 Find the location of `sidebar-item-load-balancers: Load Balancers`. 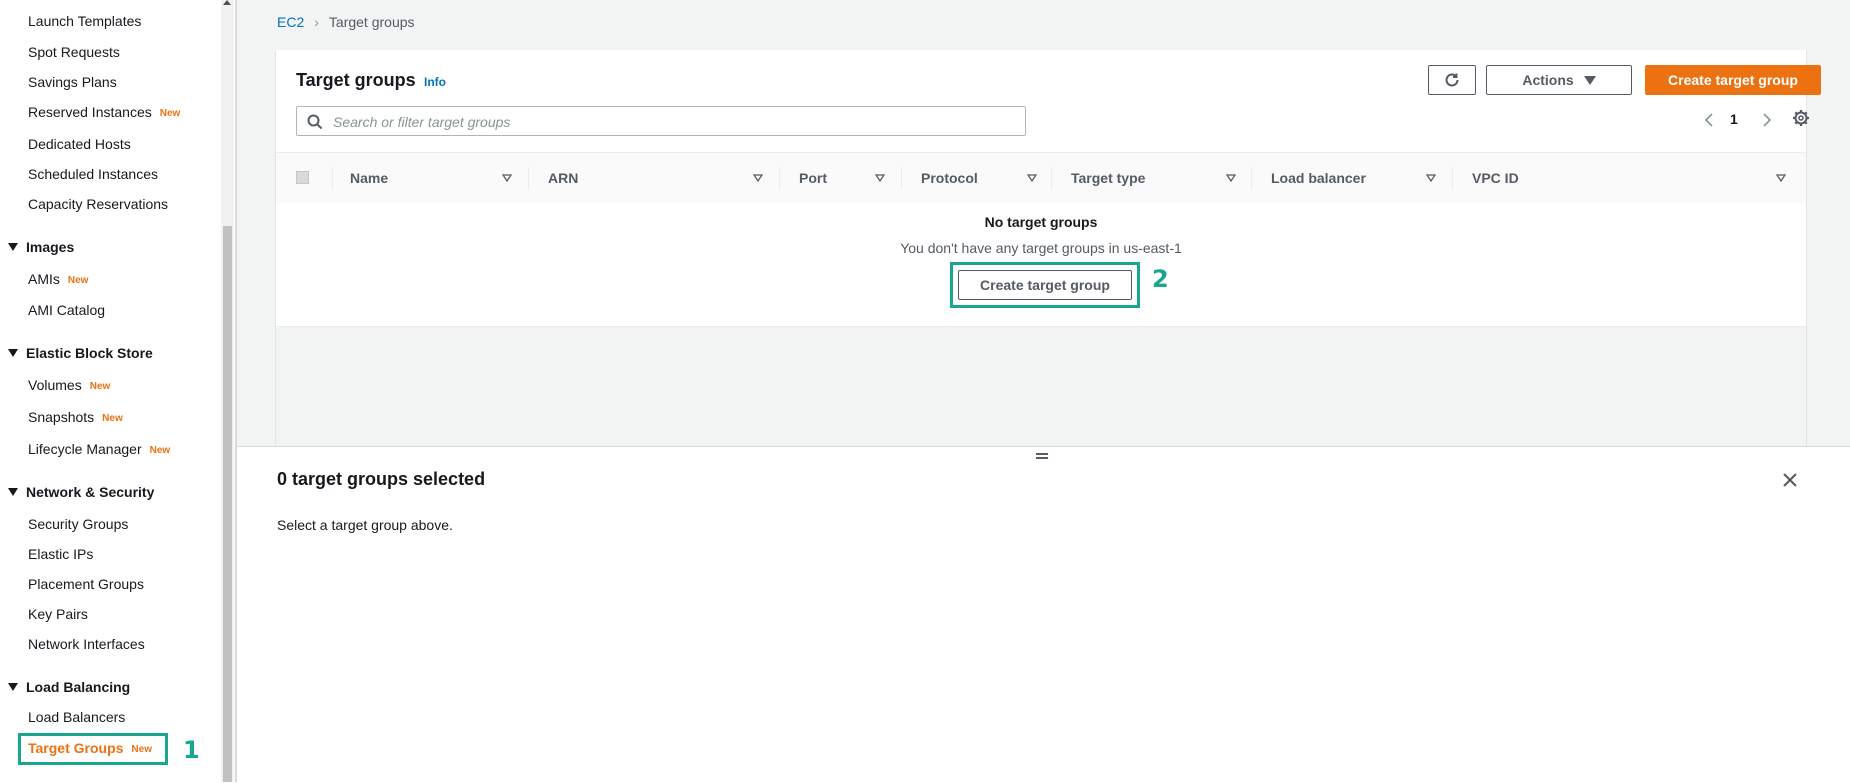

sidebar-item-load-balancers: Load Balancers is located at coordinates (76, 717).